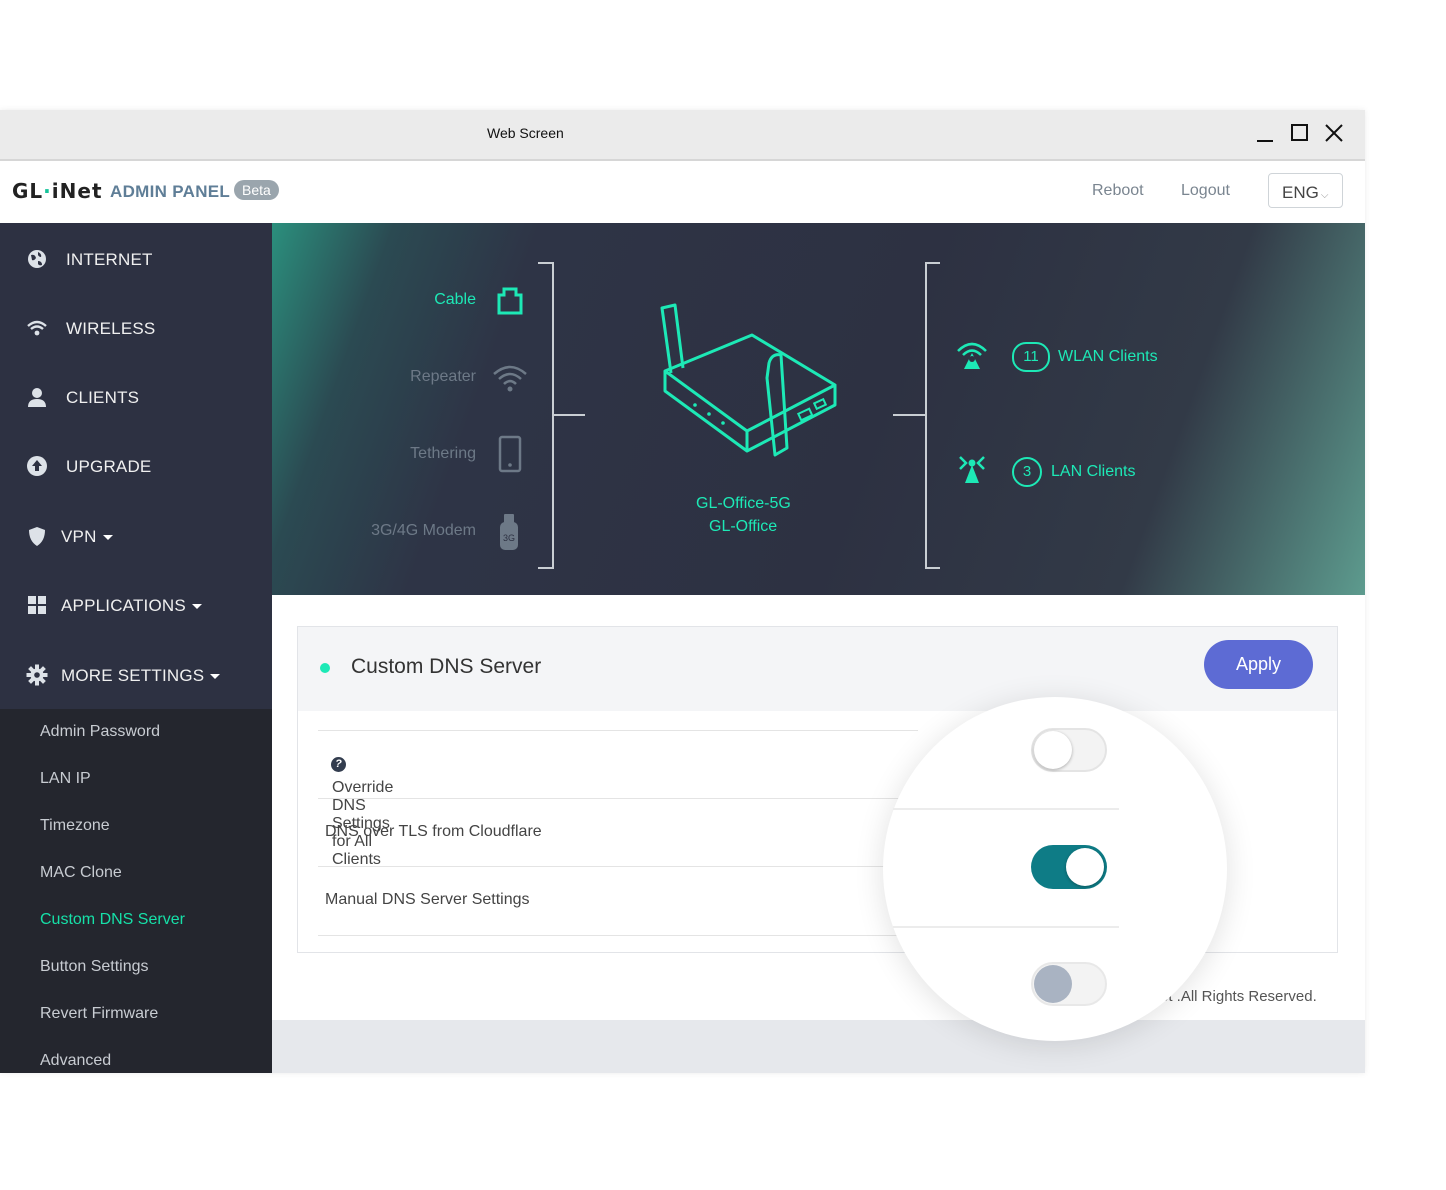 This screenshot has width=1446, height=1190. I want to click on submenu-mac-clone: MAC Clone, so click(81, 873).